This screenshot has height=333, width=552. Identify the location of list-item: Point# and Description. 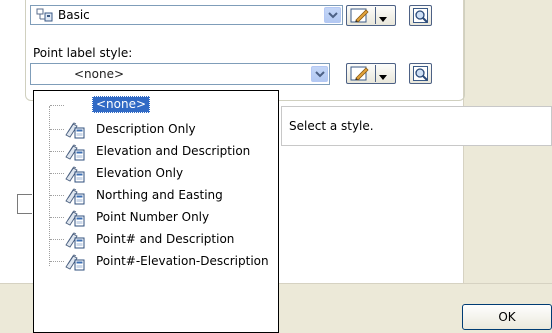
(154, 239).